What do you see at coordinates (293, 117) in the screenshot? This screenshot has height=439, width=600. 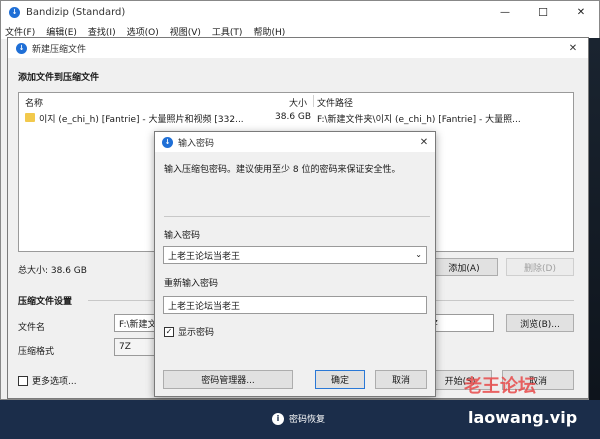 I see `file-size: 38.6 GB` at bounding box center [293, 117].